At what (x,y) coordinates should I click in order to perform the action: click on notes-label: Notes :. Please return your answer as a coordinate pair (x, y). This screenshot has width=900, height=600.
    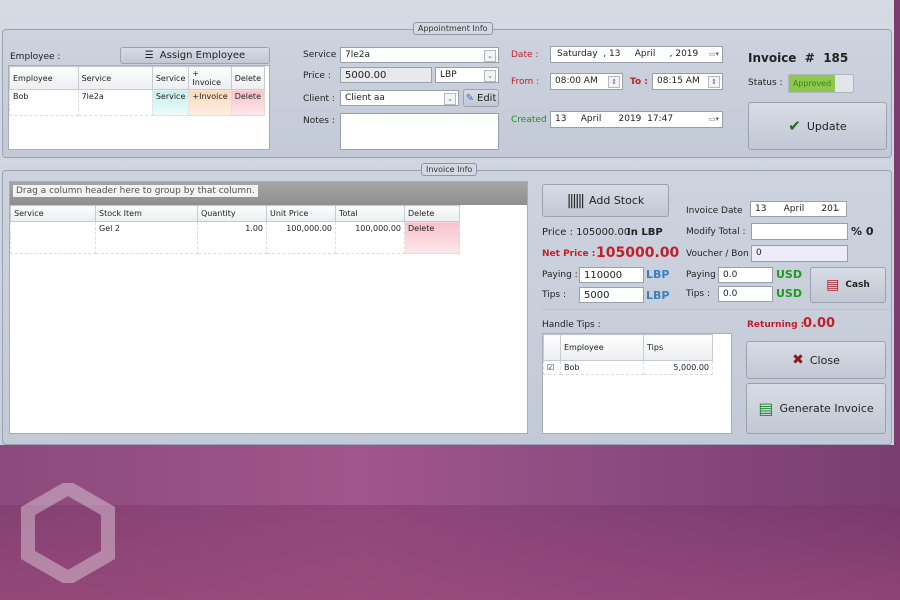
    Looking at the image, I should click on (319, 121).